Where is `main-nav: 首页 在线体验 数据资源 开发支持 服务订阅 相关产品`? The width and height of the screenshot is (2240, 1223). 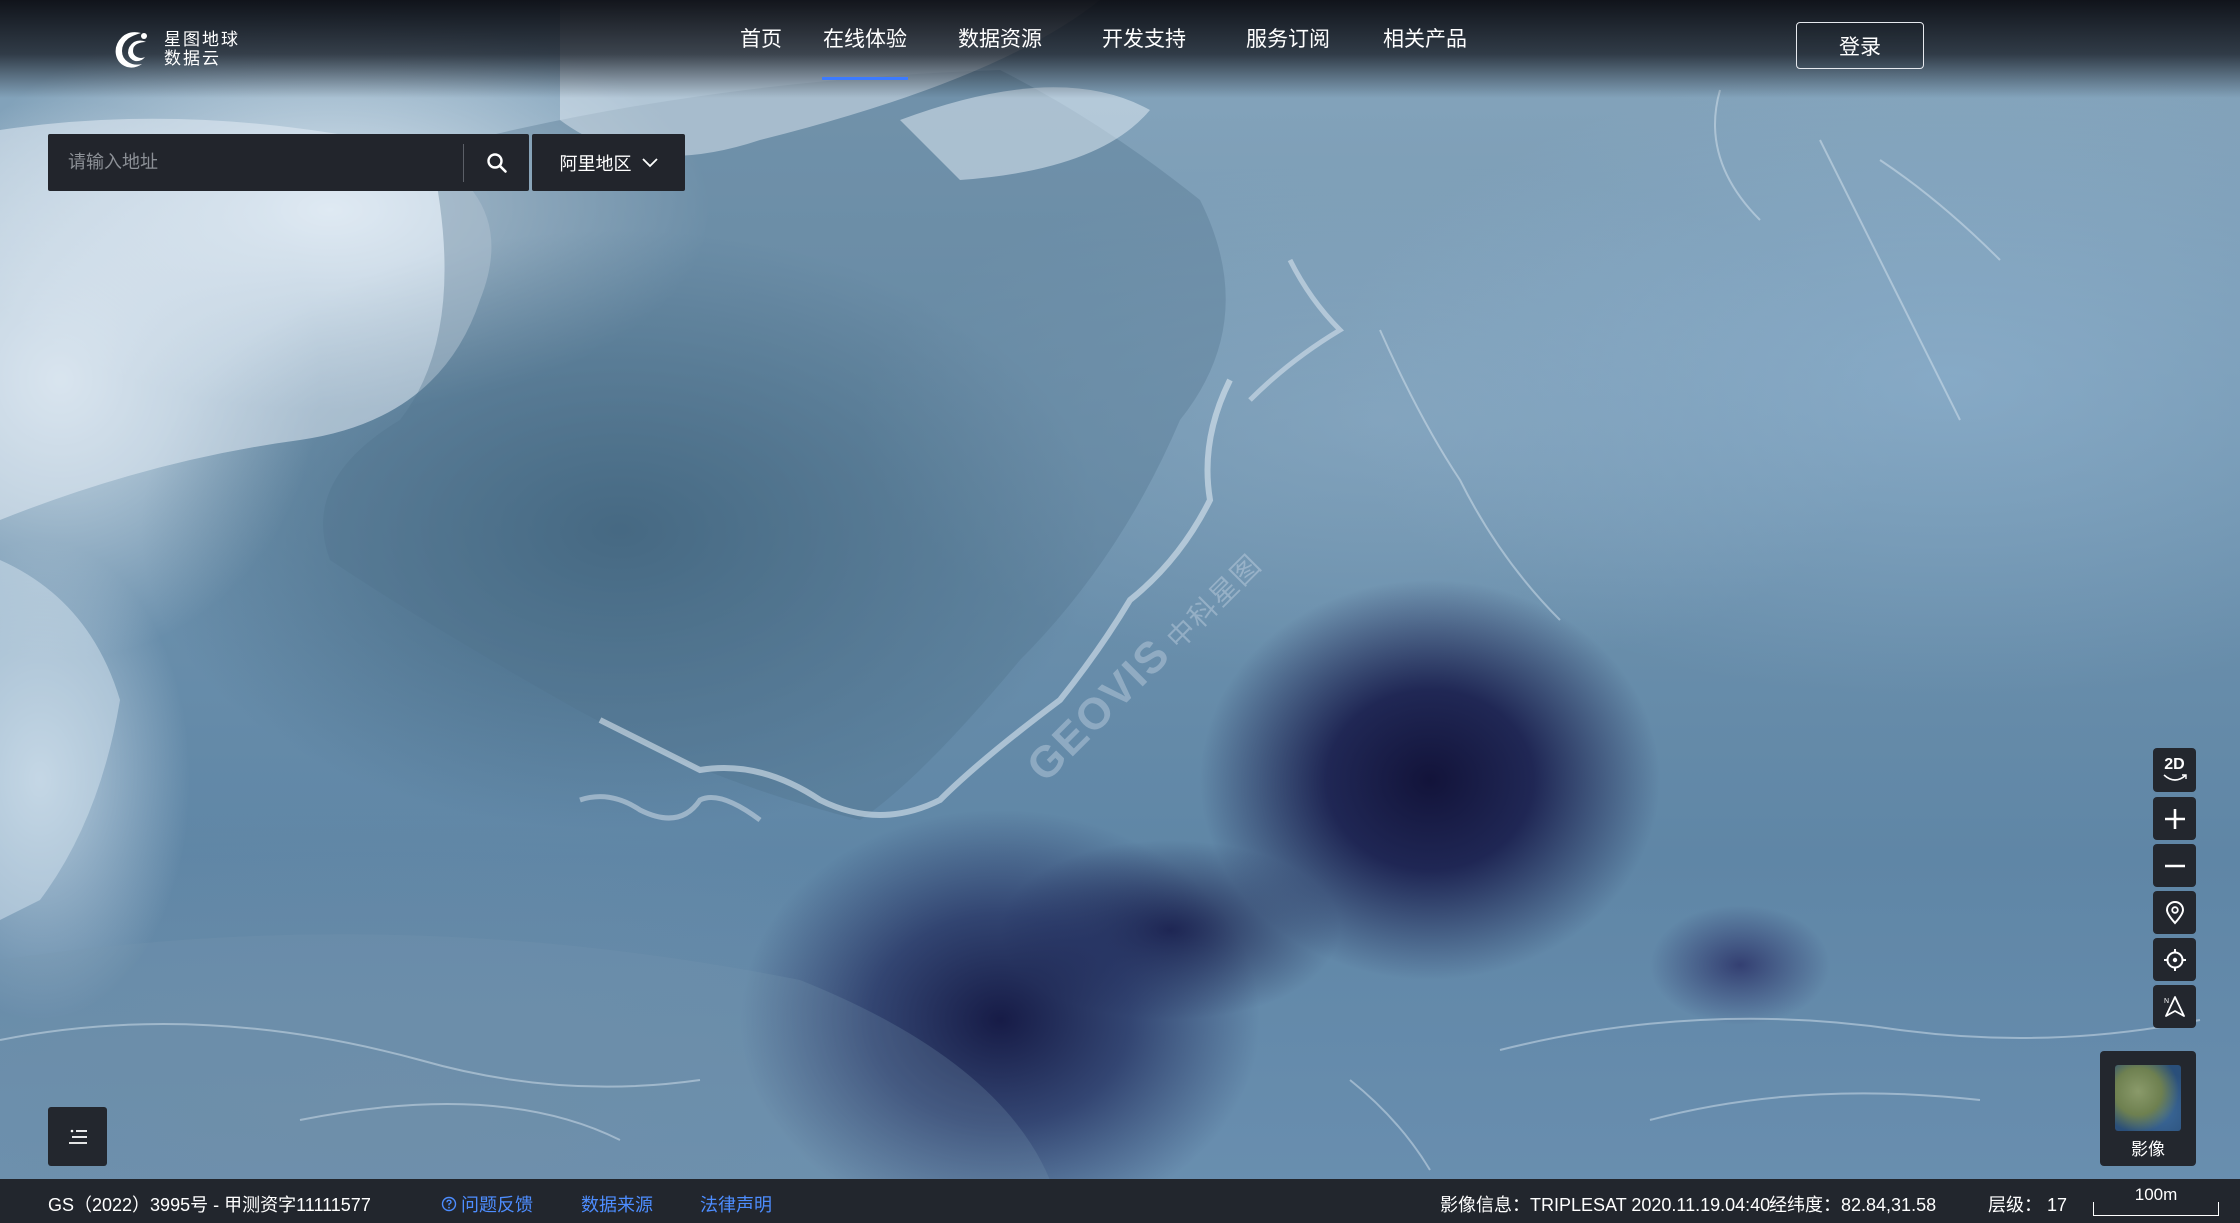 main-nav: 首页 在线体验 数据资源 开发支持 服务订阅 相关产品 is located at coordinates (1105, 54).